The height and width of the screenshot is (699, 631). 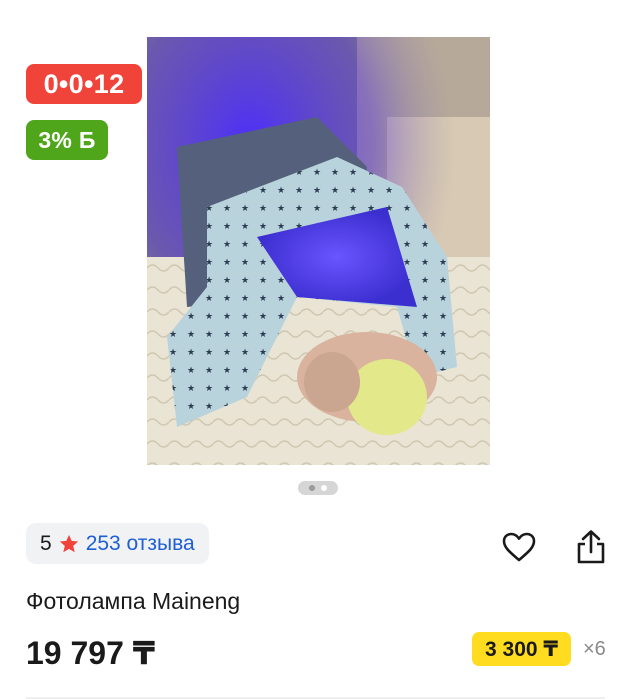 I want to click on installment-months: ×6, so click(x=594, y=649).